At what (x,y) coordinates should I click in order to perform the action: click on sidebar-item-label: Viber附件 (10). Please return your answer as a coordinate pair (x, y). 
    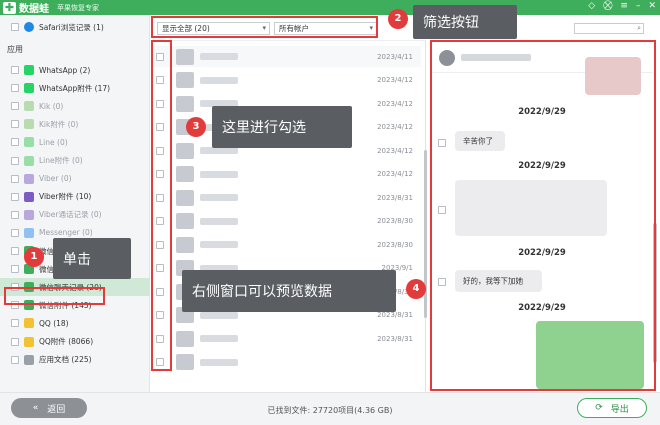
    Looking at the image, I should click on (65, 197).